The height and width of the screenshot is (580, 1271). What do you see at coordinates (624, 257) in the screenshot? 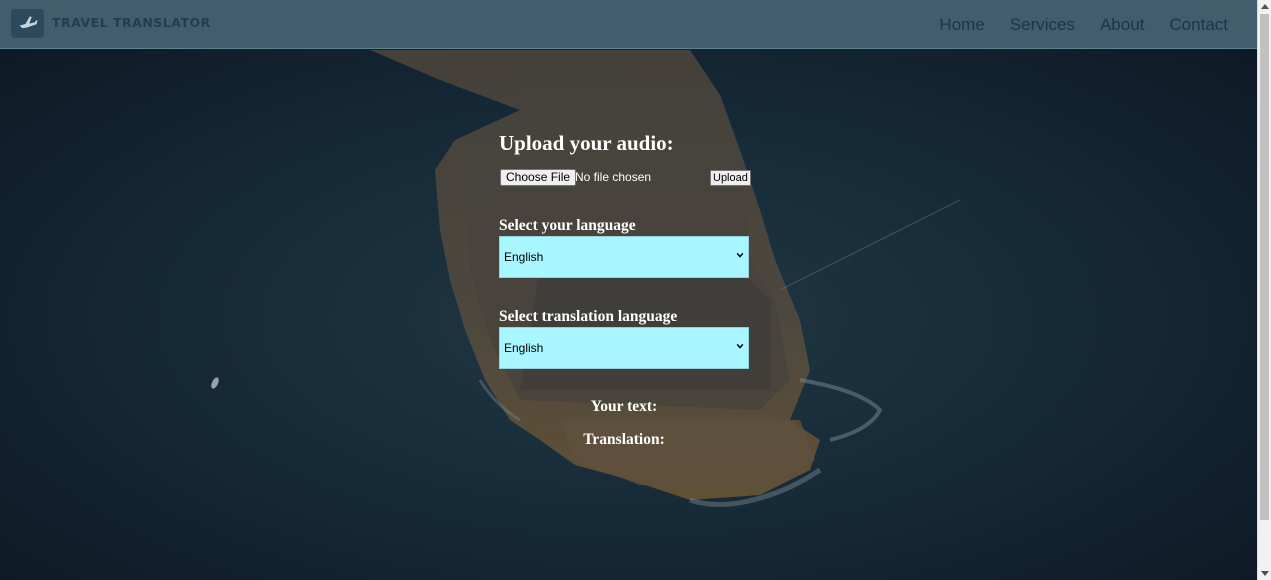
I see `source-language-select: English` at bounding box center [624, 257].